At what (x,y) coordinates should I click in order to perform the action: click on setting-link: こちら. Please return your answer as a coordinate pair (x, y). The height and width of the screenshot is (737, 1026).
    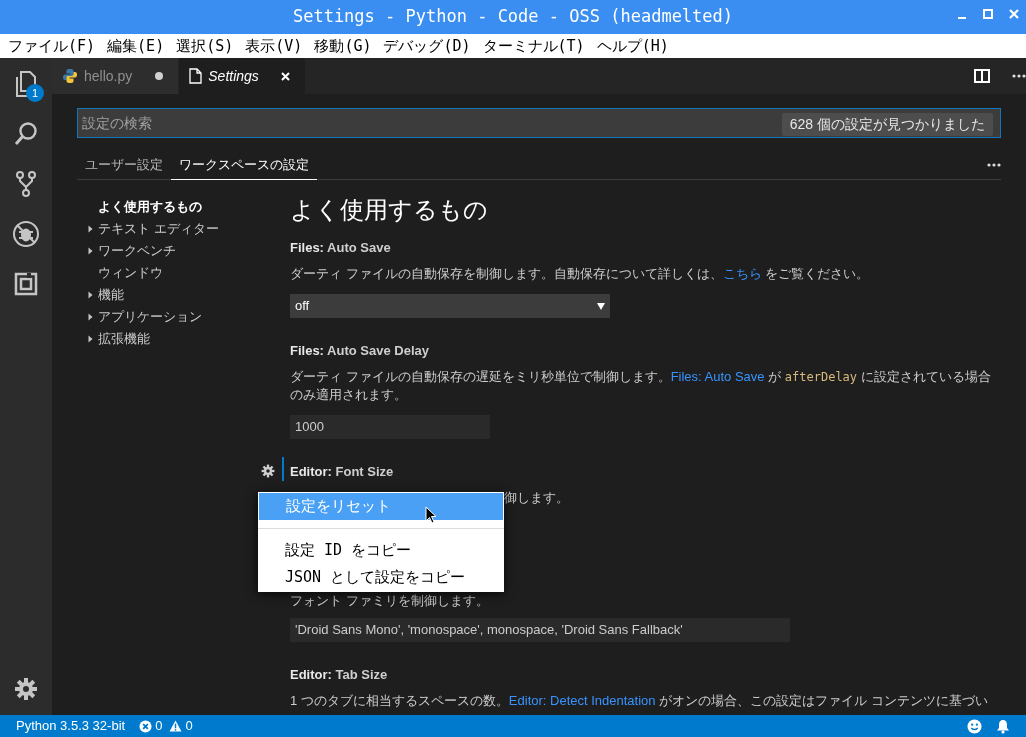
    Looking at the image, I should click on (742, 273).